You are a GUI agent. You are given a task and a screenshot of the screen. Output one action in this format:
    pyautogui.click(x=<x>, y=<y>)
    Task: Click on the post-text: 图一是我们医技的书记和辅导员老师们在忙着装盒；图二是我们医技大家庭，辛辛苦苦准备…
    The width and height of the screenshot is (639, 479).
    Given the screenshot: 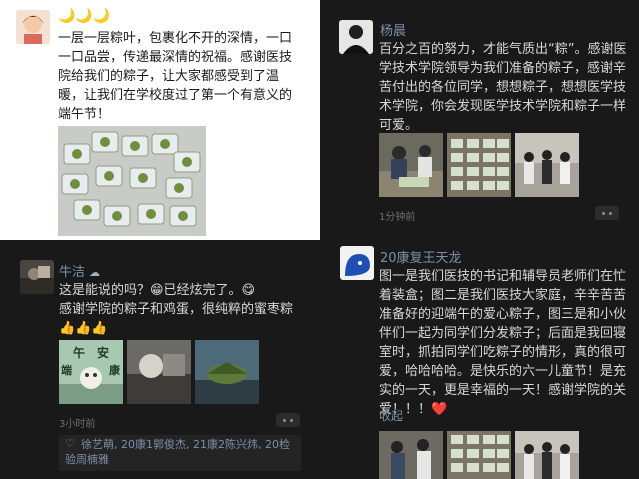 What is the action you would take?
    pyautogui.click(x=503, y=343)
    